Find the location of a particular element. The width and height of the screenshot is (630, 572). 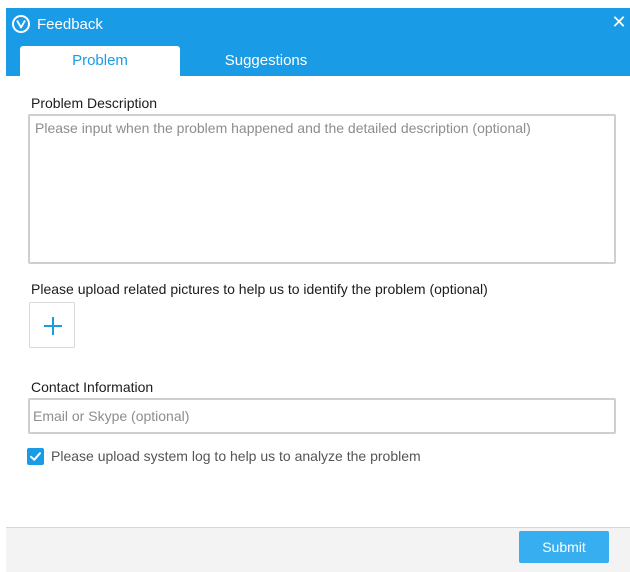

system-log-checkbox is located at coordinates (35, 456).